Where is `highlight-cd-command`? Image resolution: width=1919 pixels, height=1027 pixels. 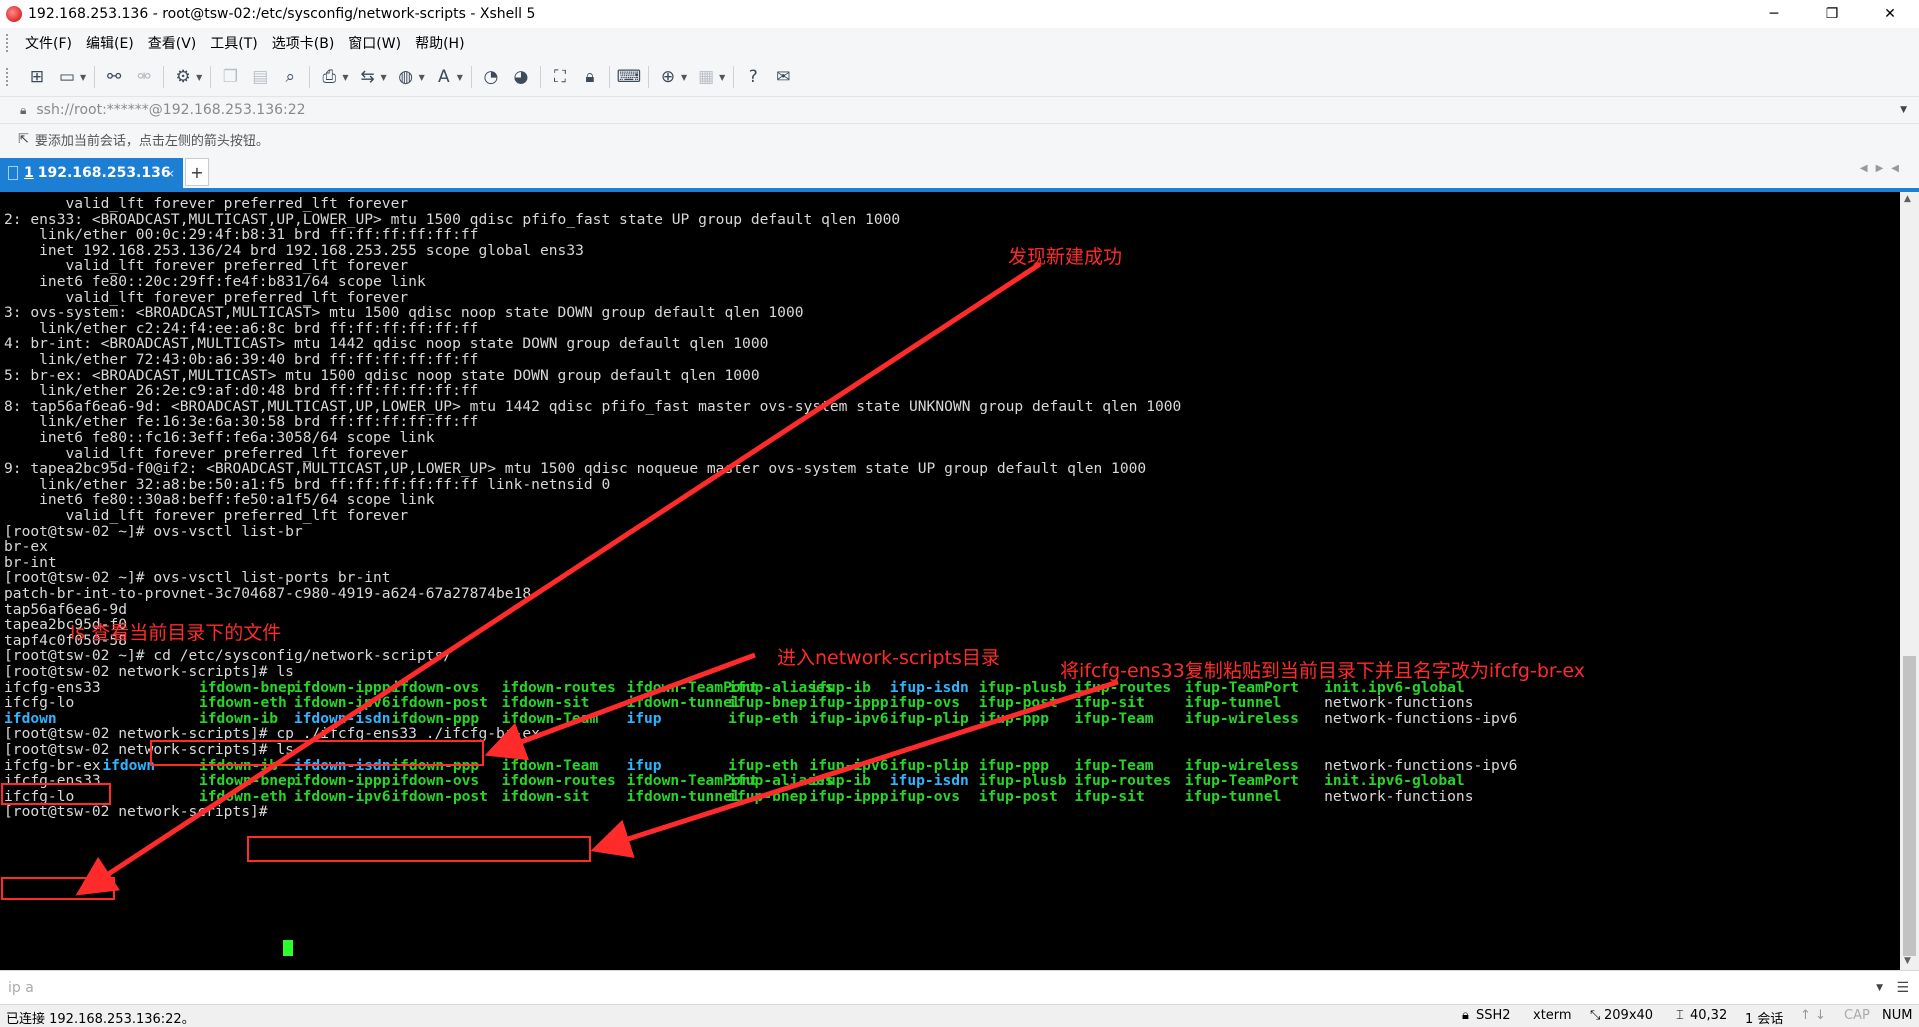
highlight-cd-command is located at coordinates (317, 753).